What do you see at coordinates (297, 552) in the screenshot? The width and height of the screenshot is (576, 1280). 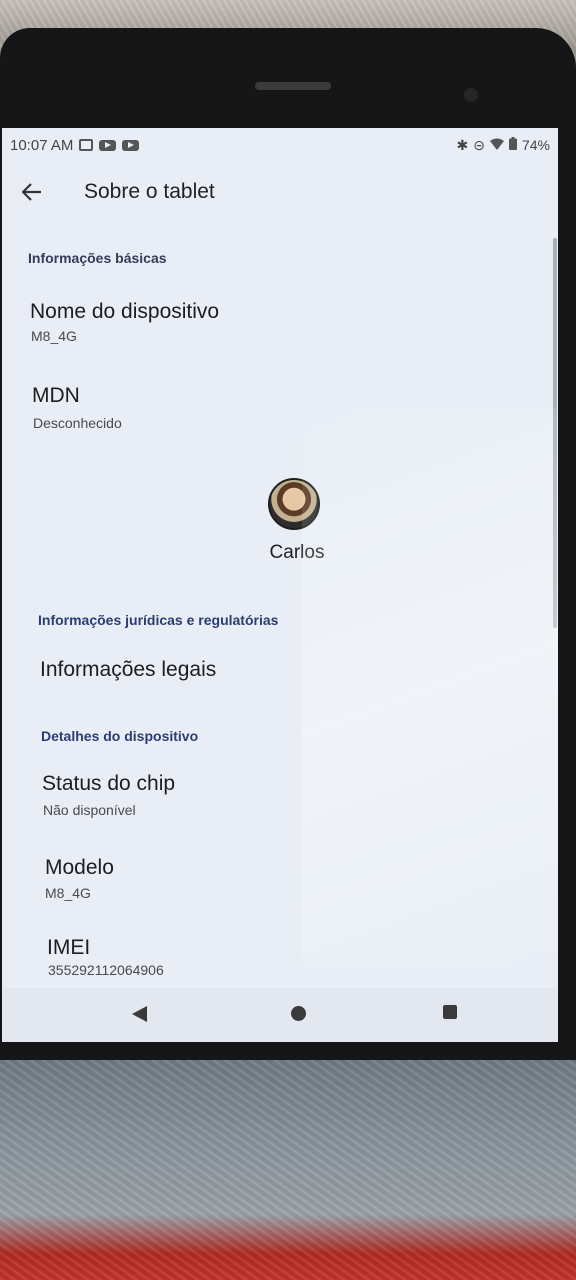 I see `profile-name: Carlos` at bounding box center [297, 552].